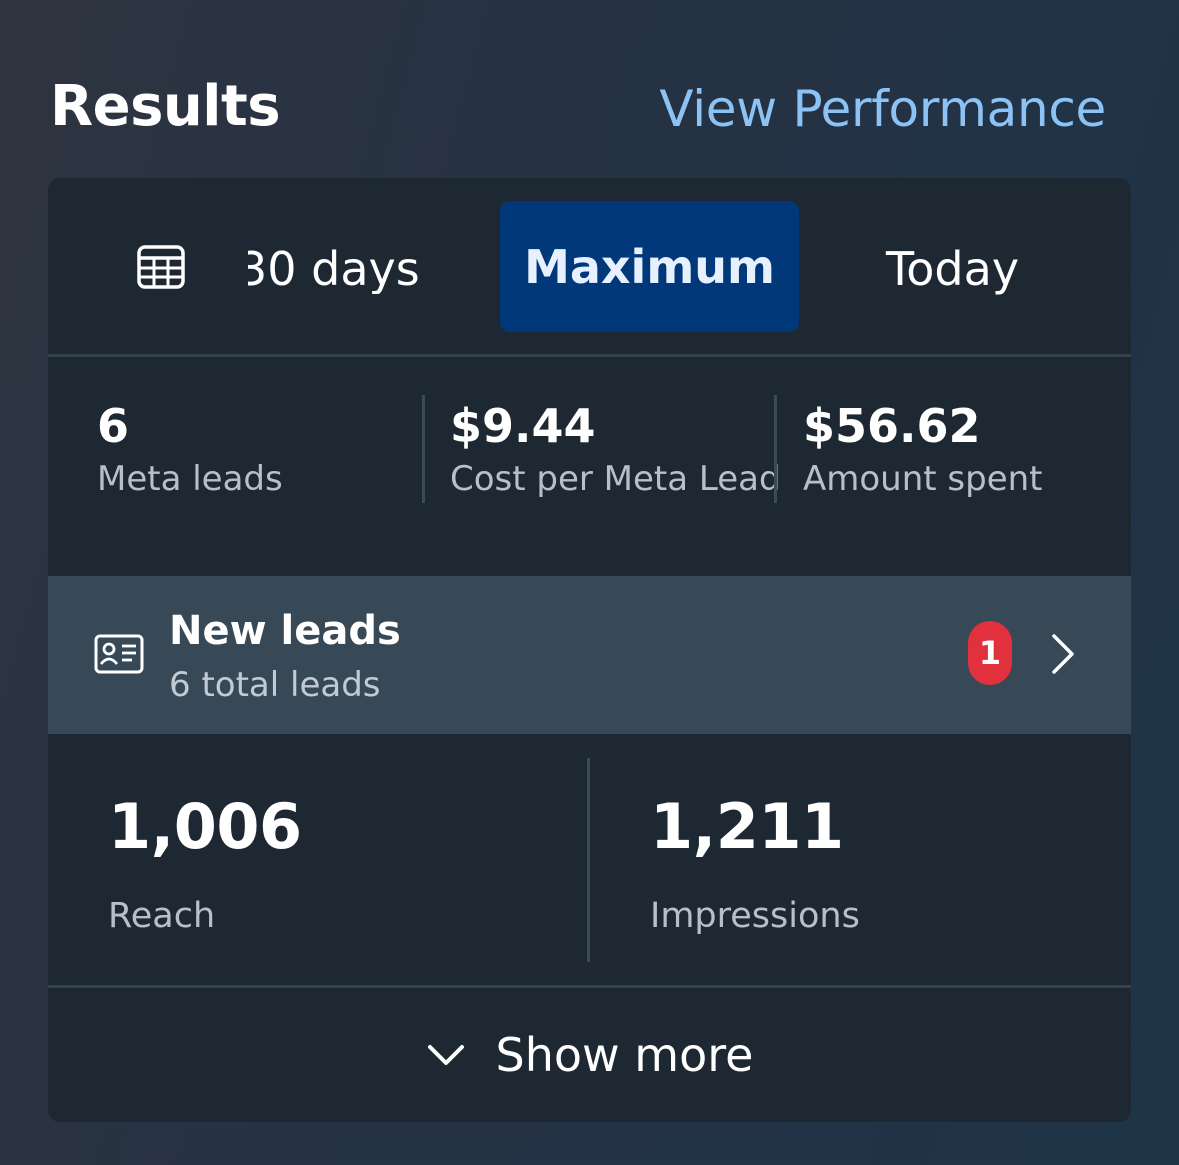 Image resolution: width=1179 pixels, height=1165 pixels. What do you see at coordinates (162, 916) in the screenshot?
I see `metric-label: Reach` at bounding box center [162, 916].